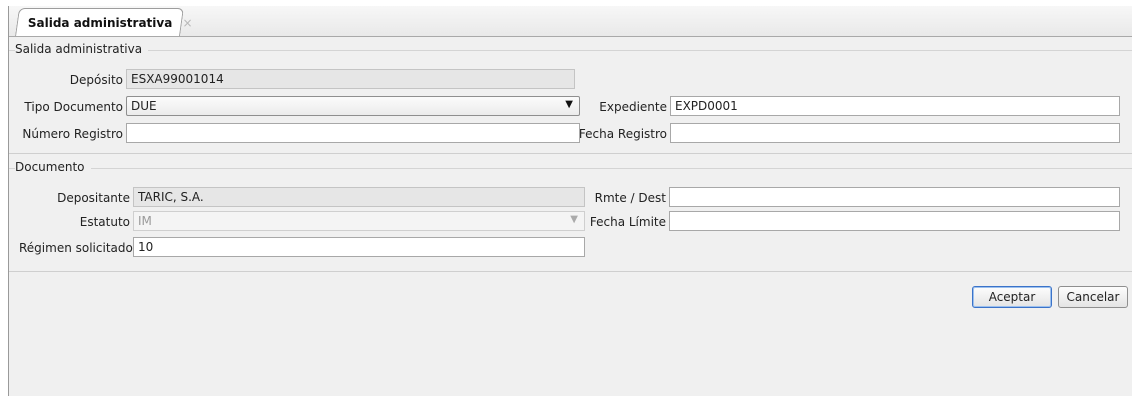  What do you see at coordinates (53, 167) in the screenshot?
I see `section-title: Documento` at bounding box center [53, 167].